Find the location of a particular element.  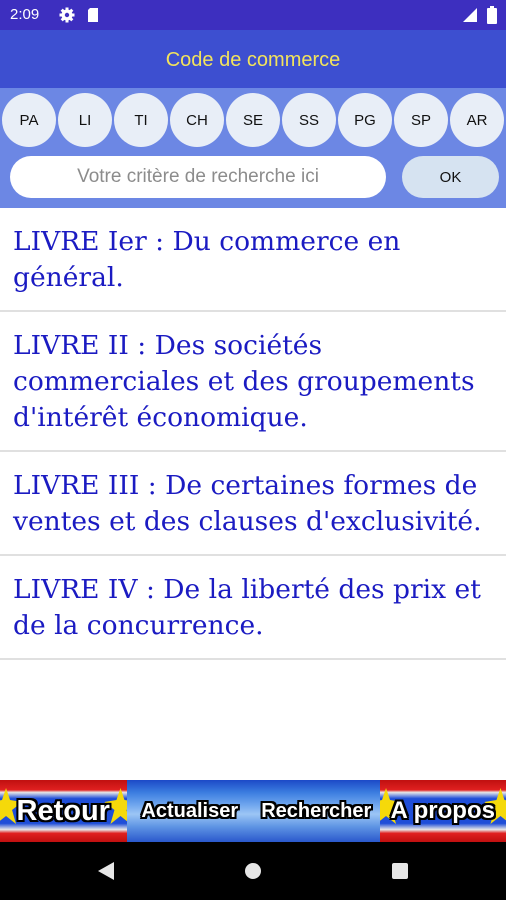

sd-card-icon is located at coordinates (93, 15).